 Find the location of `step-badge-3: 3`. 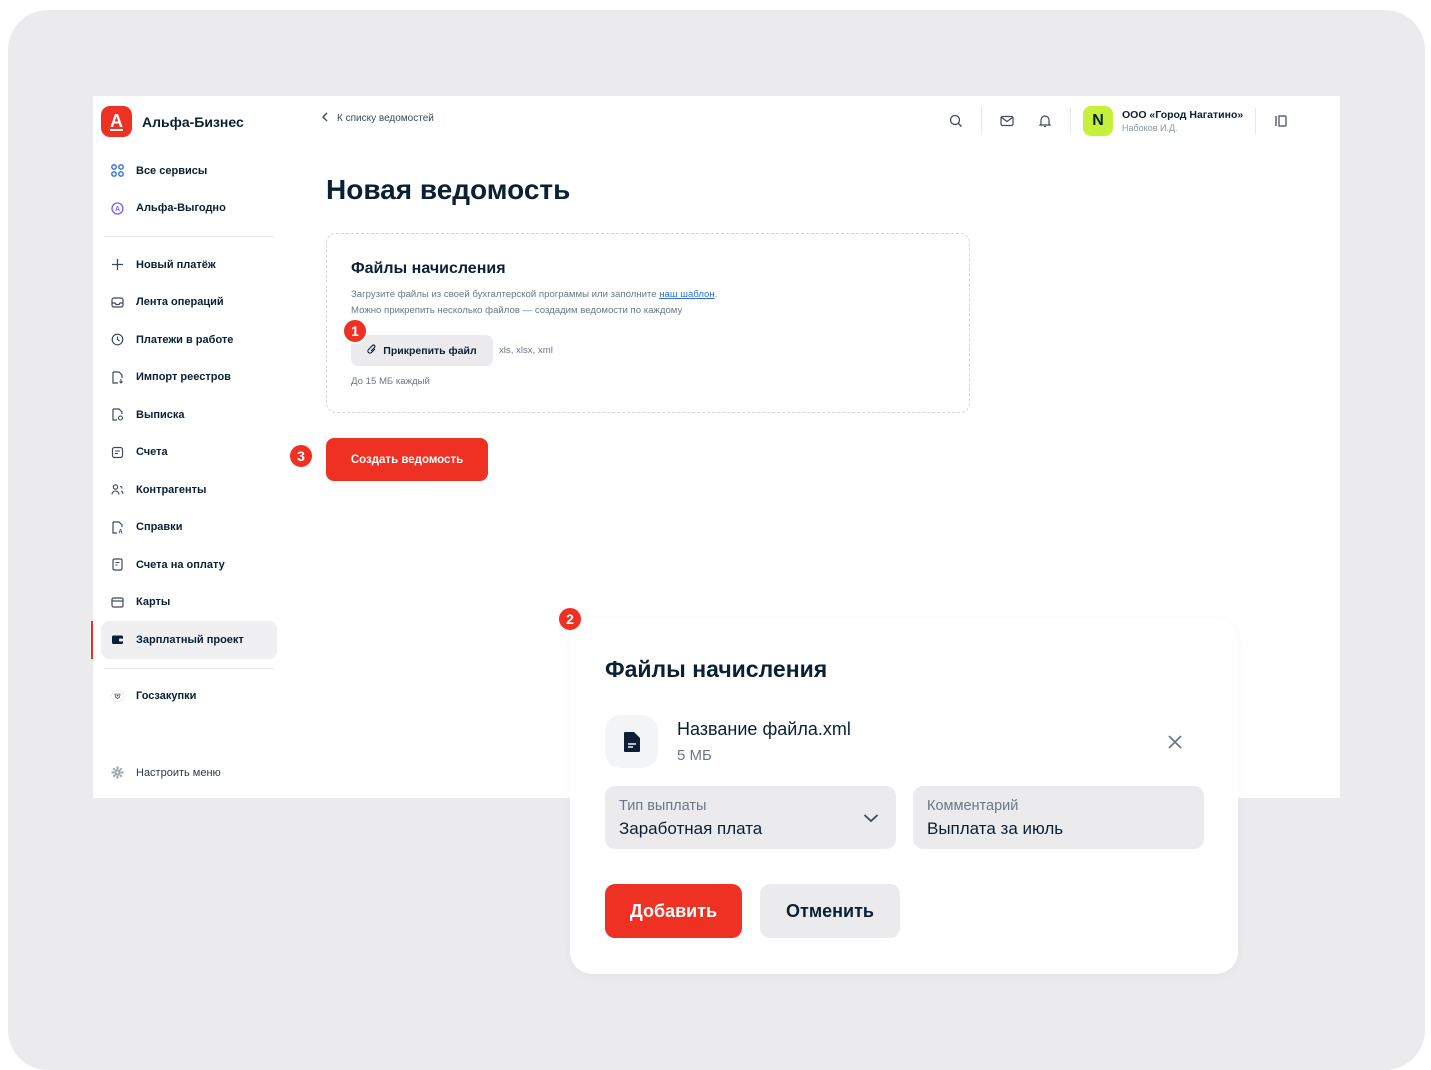

step-badge-3: 3 is located at coordinates (301, 456).